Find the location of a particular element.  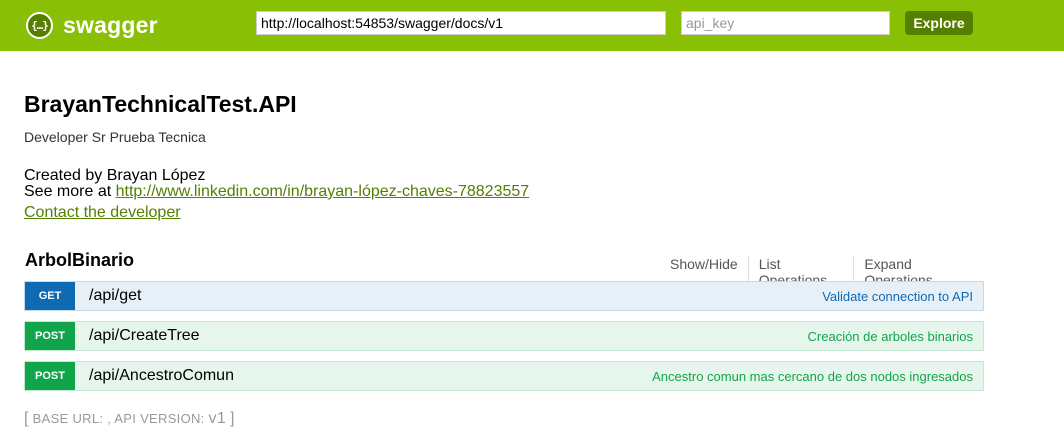

contact-line: Contact the developer is located at coordinates (102, 213).